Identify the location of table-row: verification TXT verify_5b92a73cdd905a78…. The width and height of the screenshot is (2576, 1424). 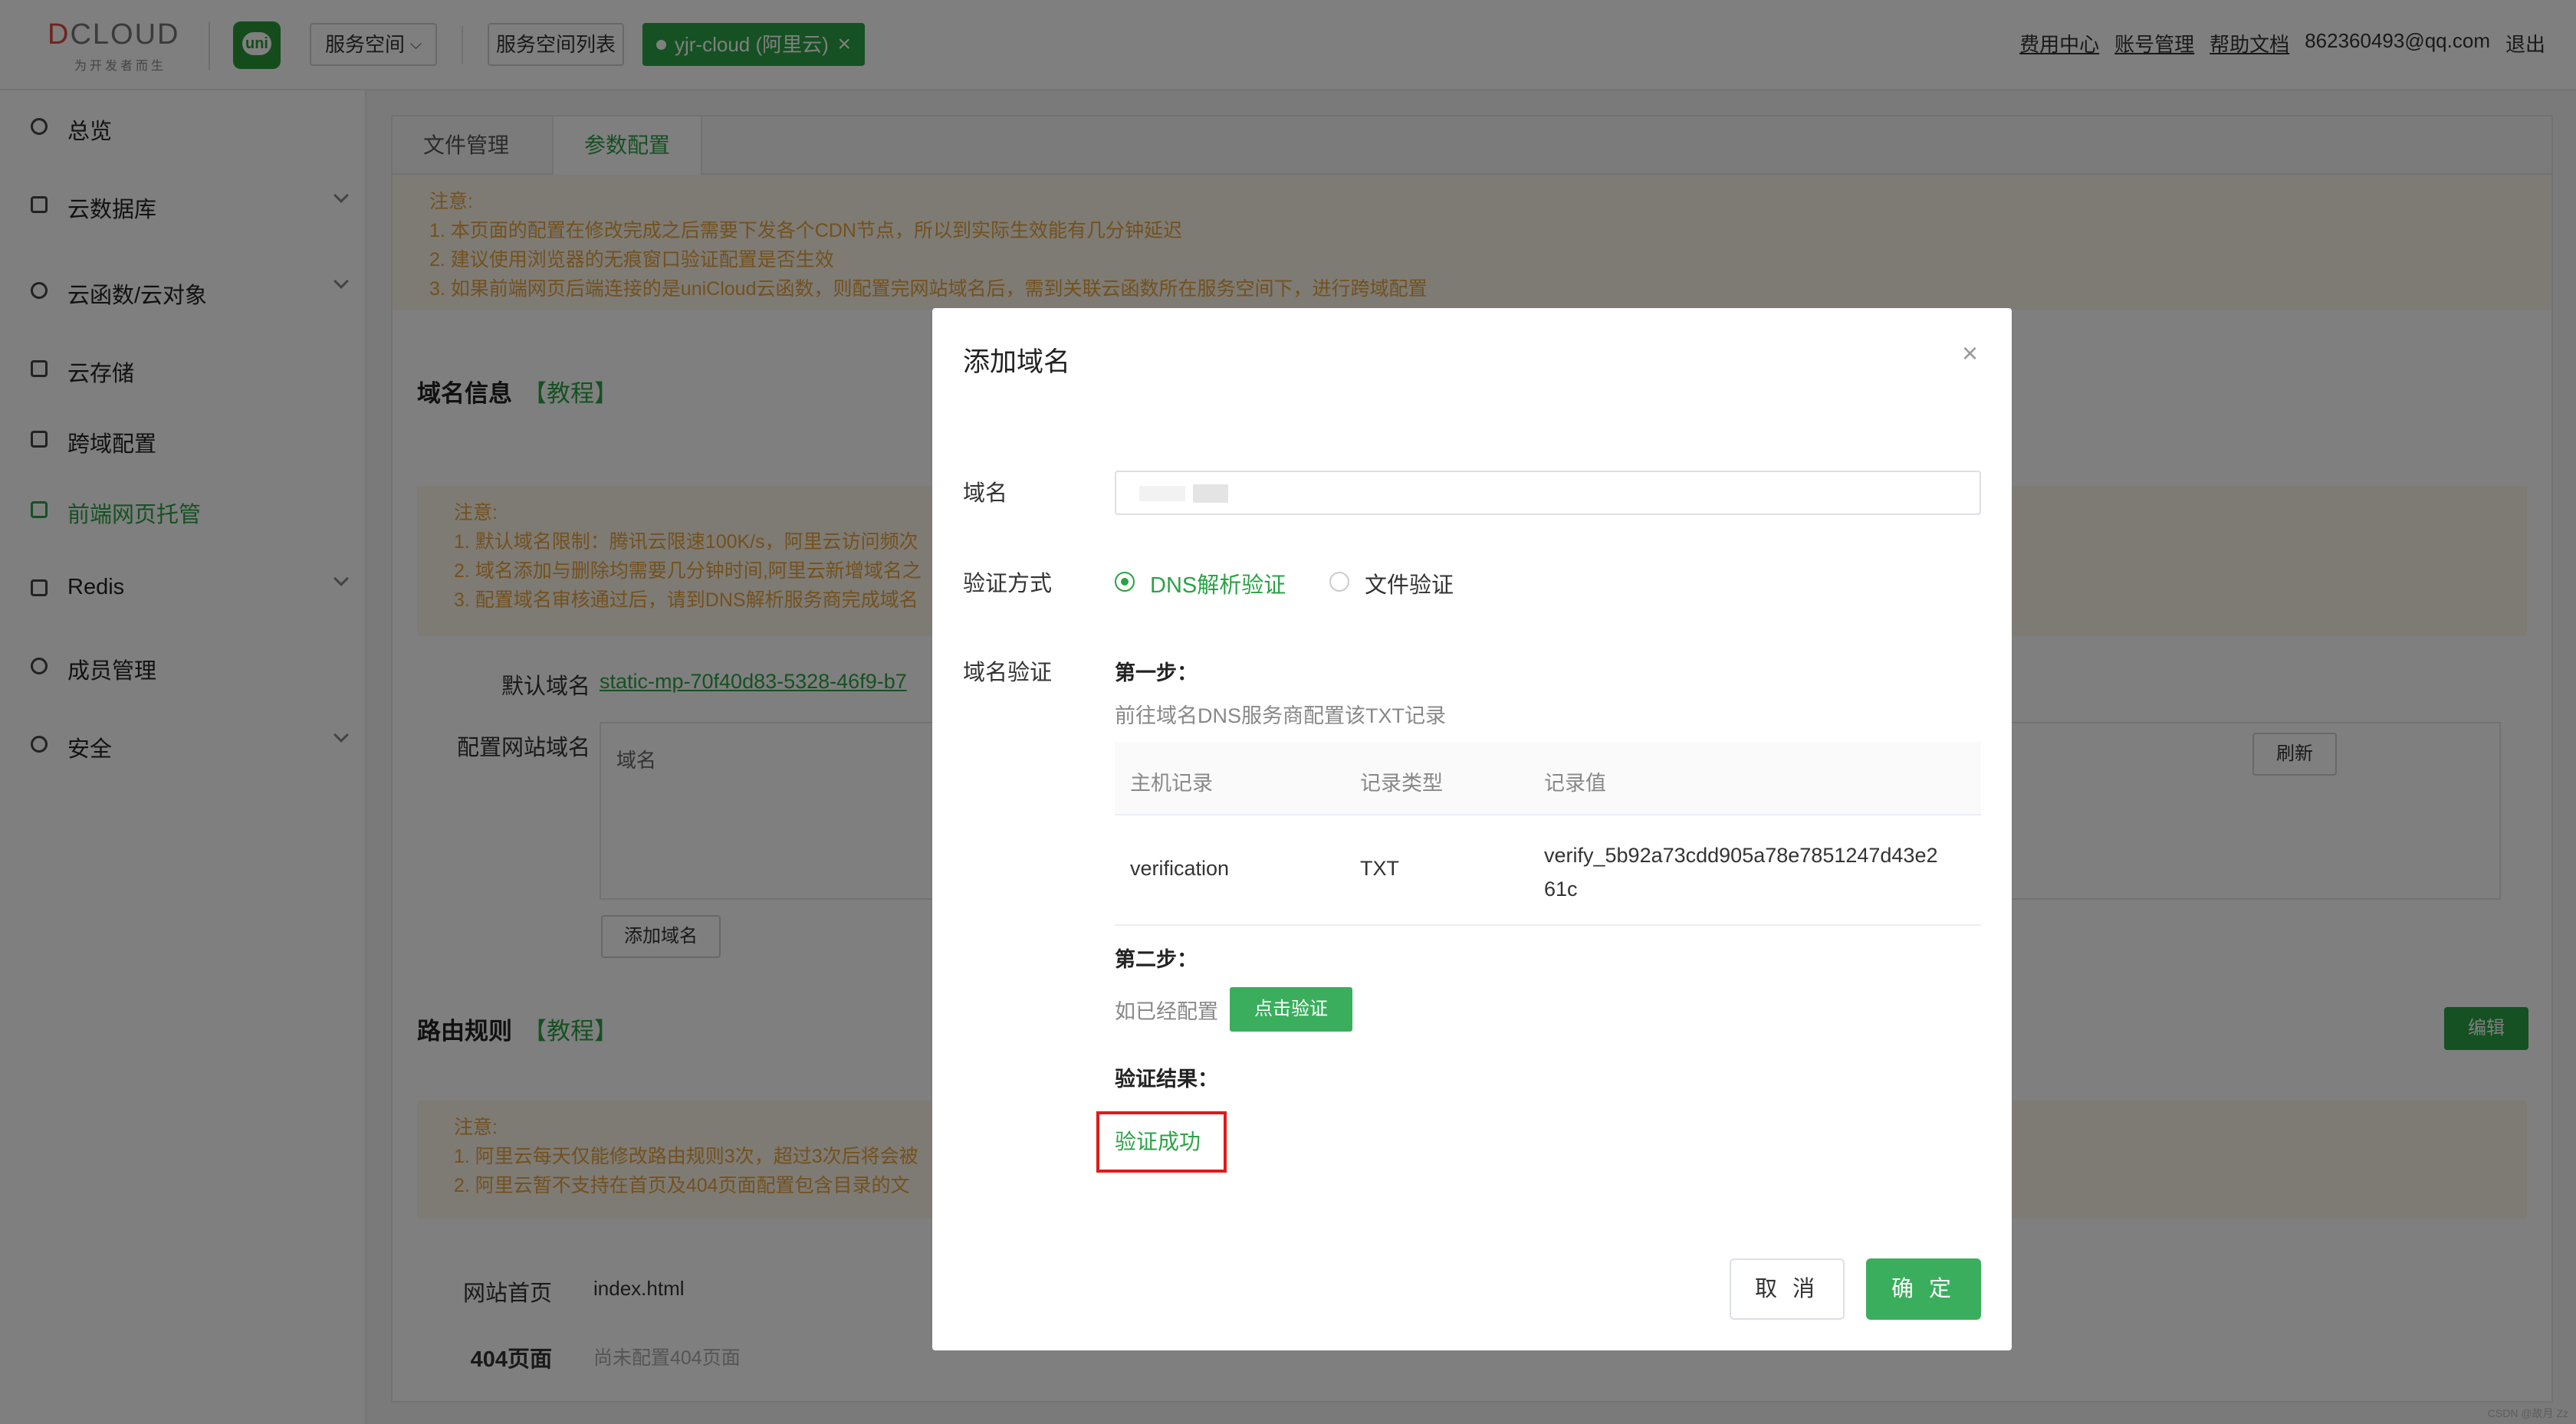
(1548, 870).